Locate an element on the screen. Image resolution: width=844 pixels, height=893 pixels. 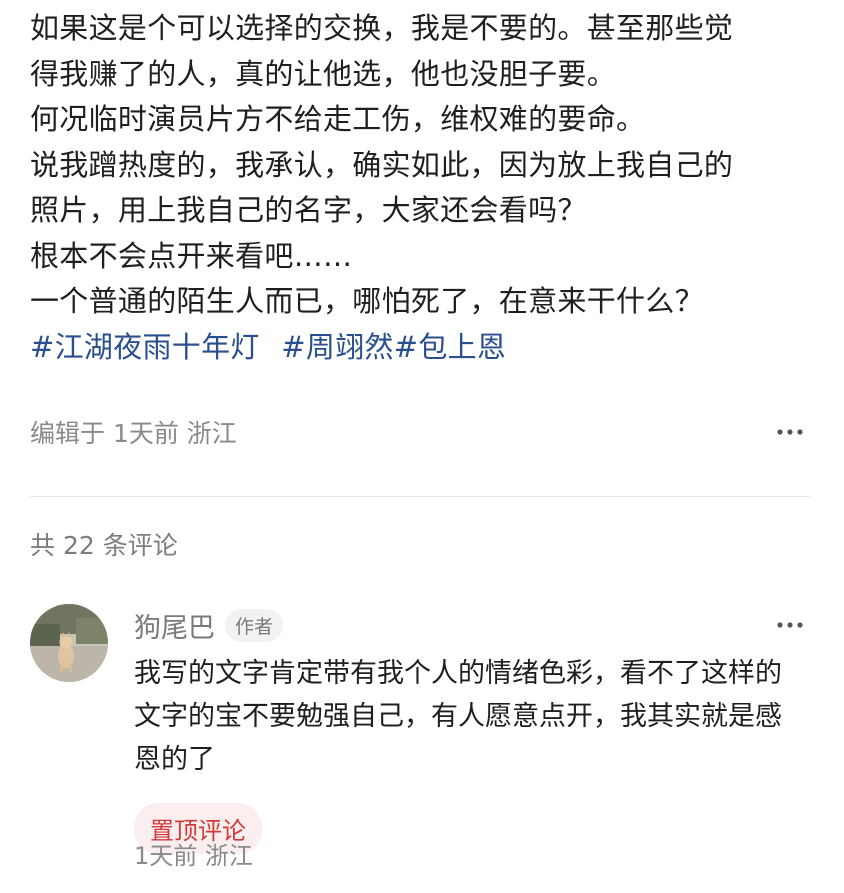
post-text-line: 得我赚了的人，真的让他选，他也没胆子要。 is located at coordinates (323, 73).